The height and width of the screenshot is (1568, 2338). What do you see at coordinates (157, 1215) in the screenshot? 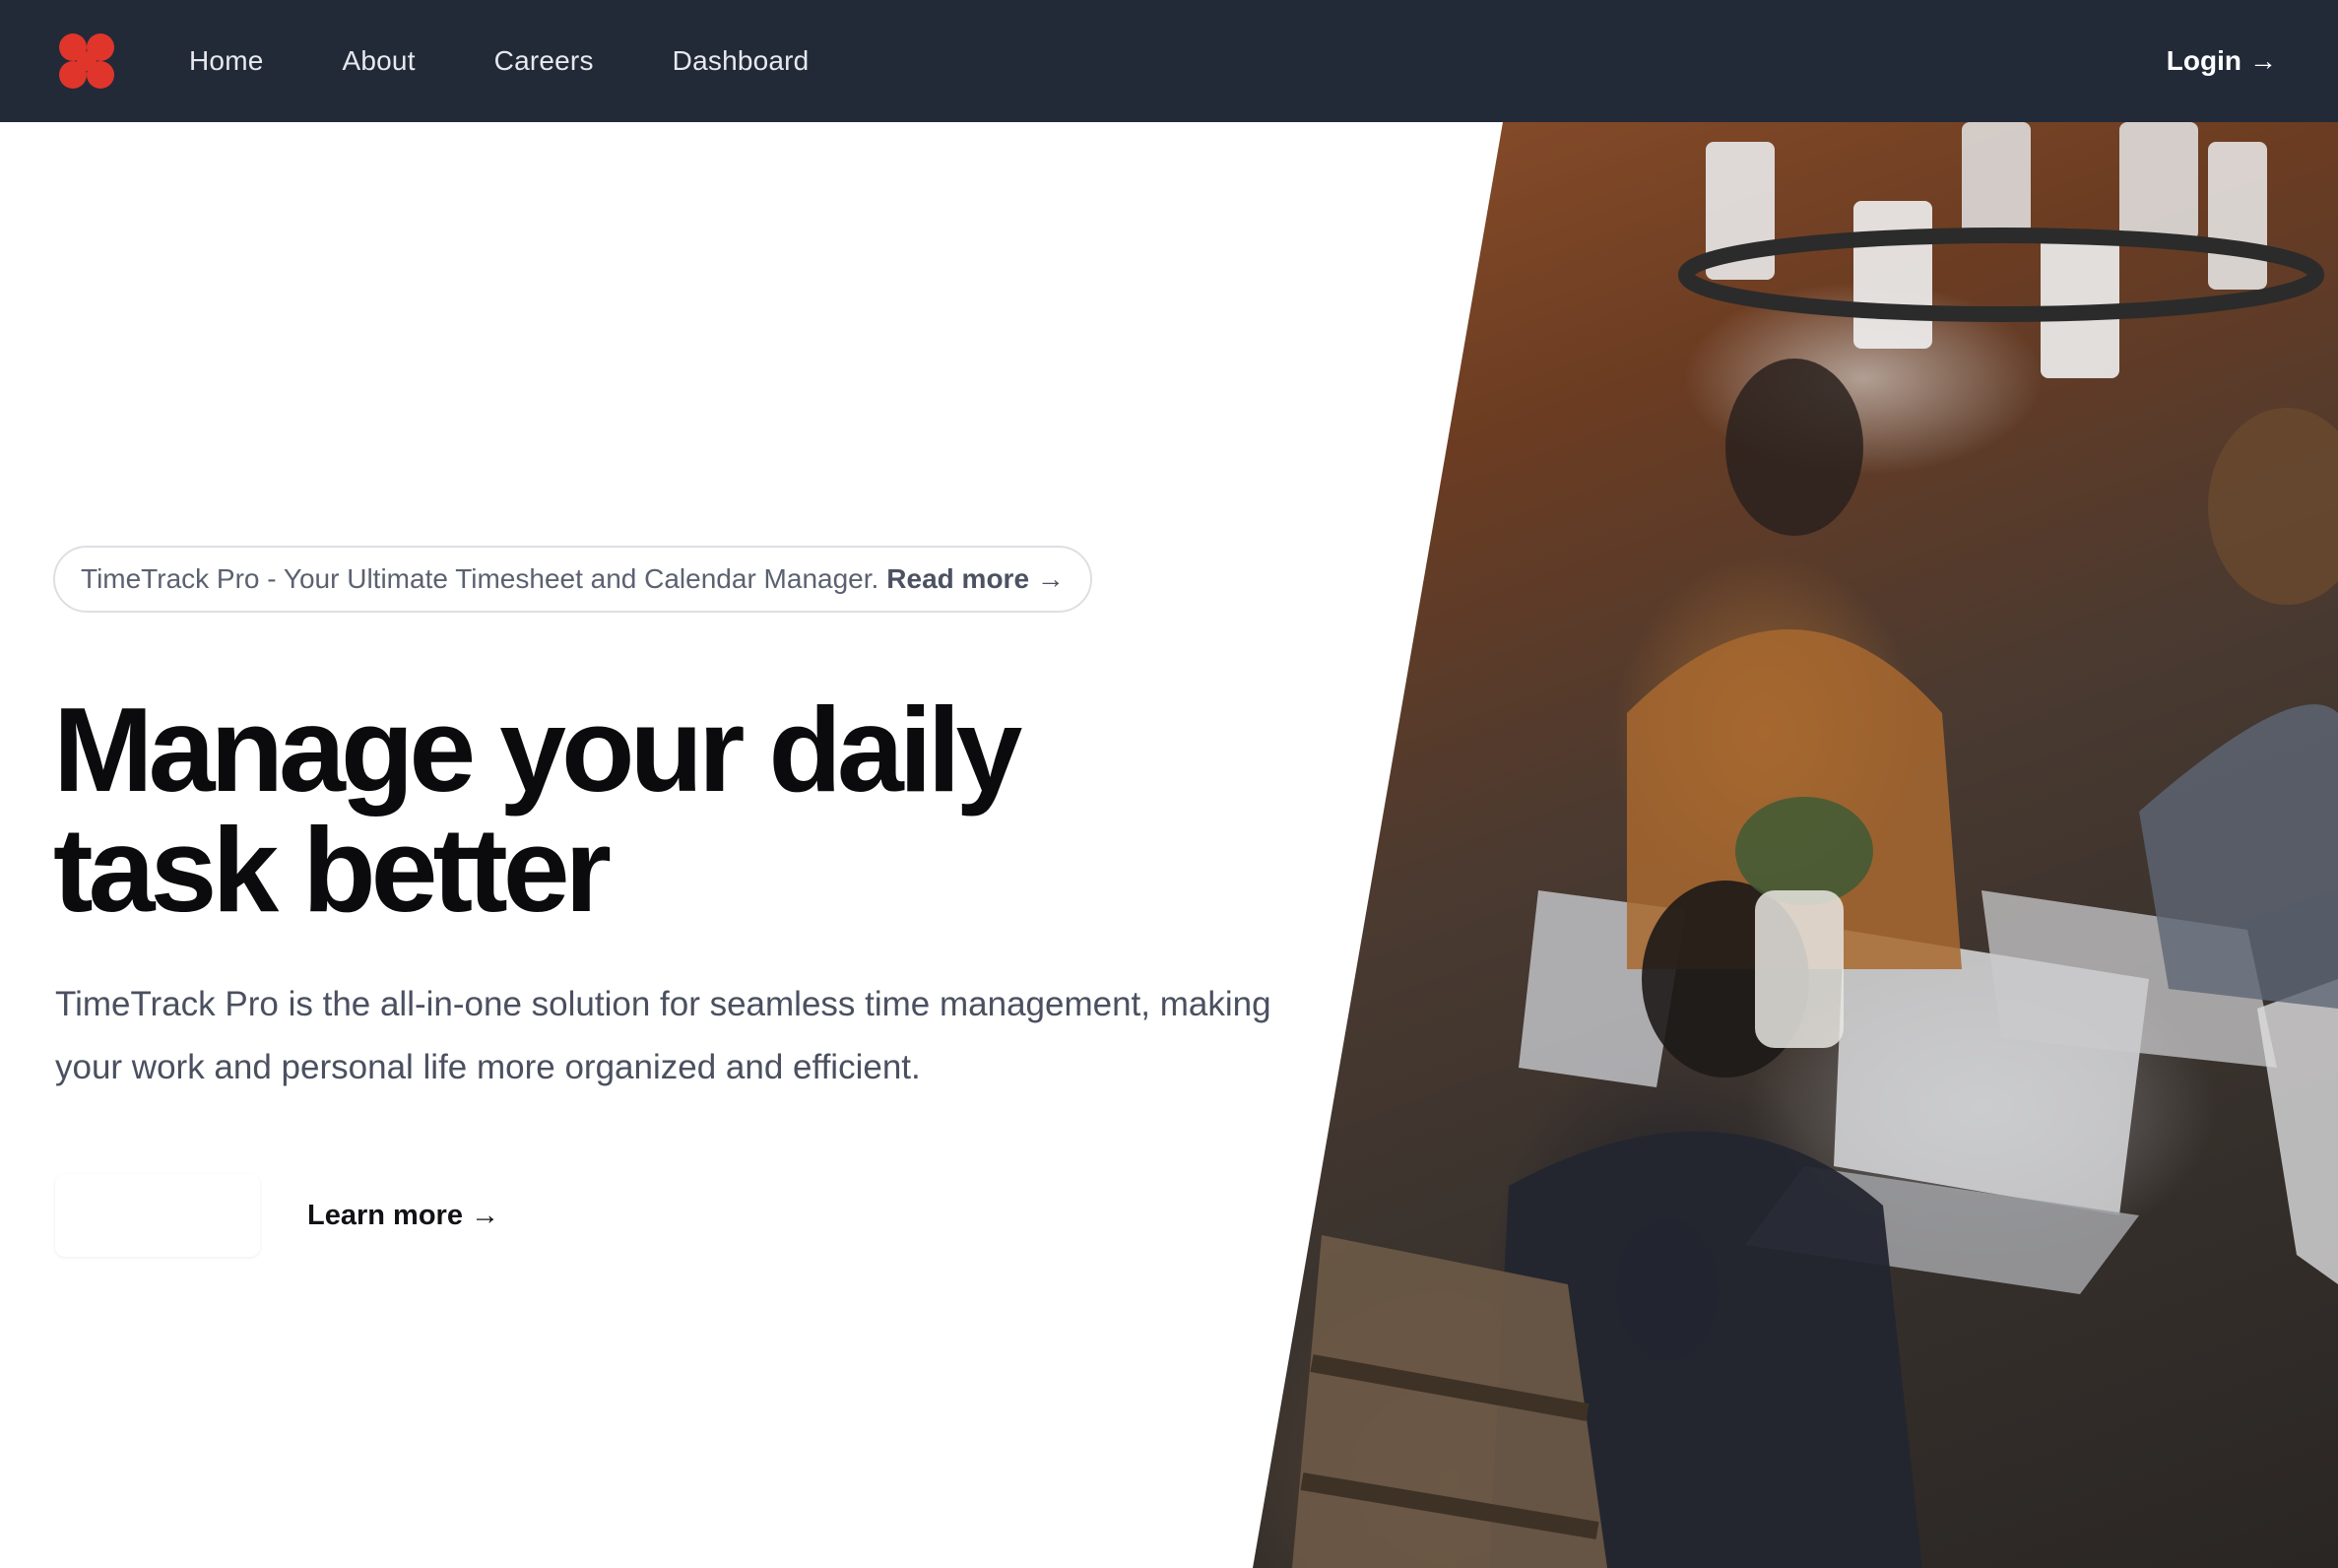
I see `get-started-button` at bounding box center [157, 1215].